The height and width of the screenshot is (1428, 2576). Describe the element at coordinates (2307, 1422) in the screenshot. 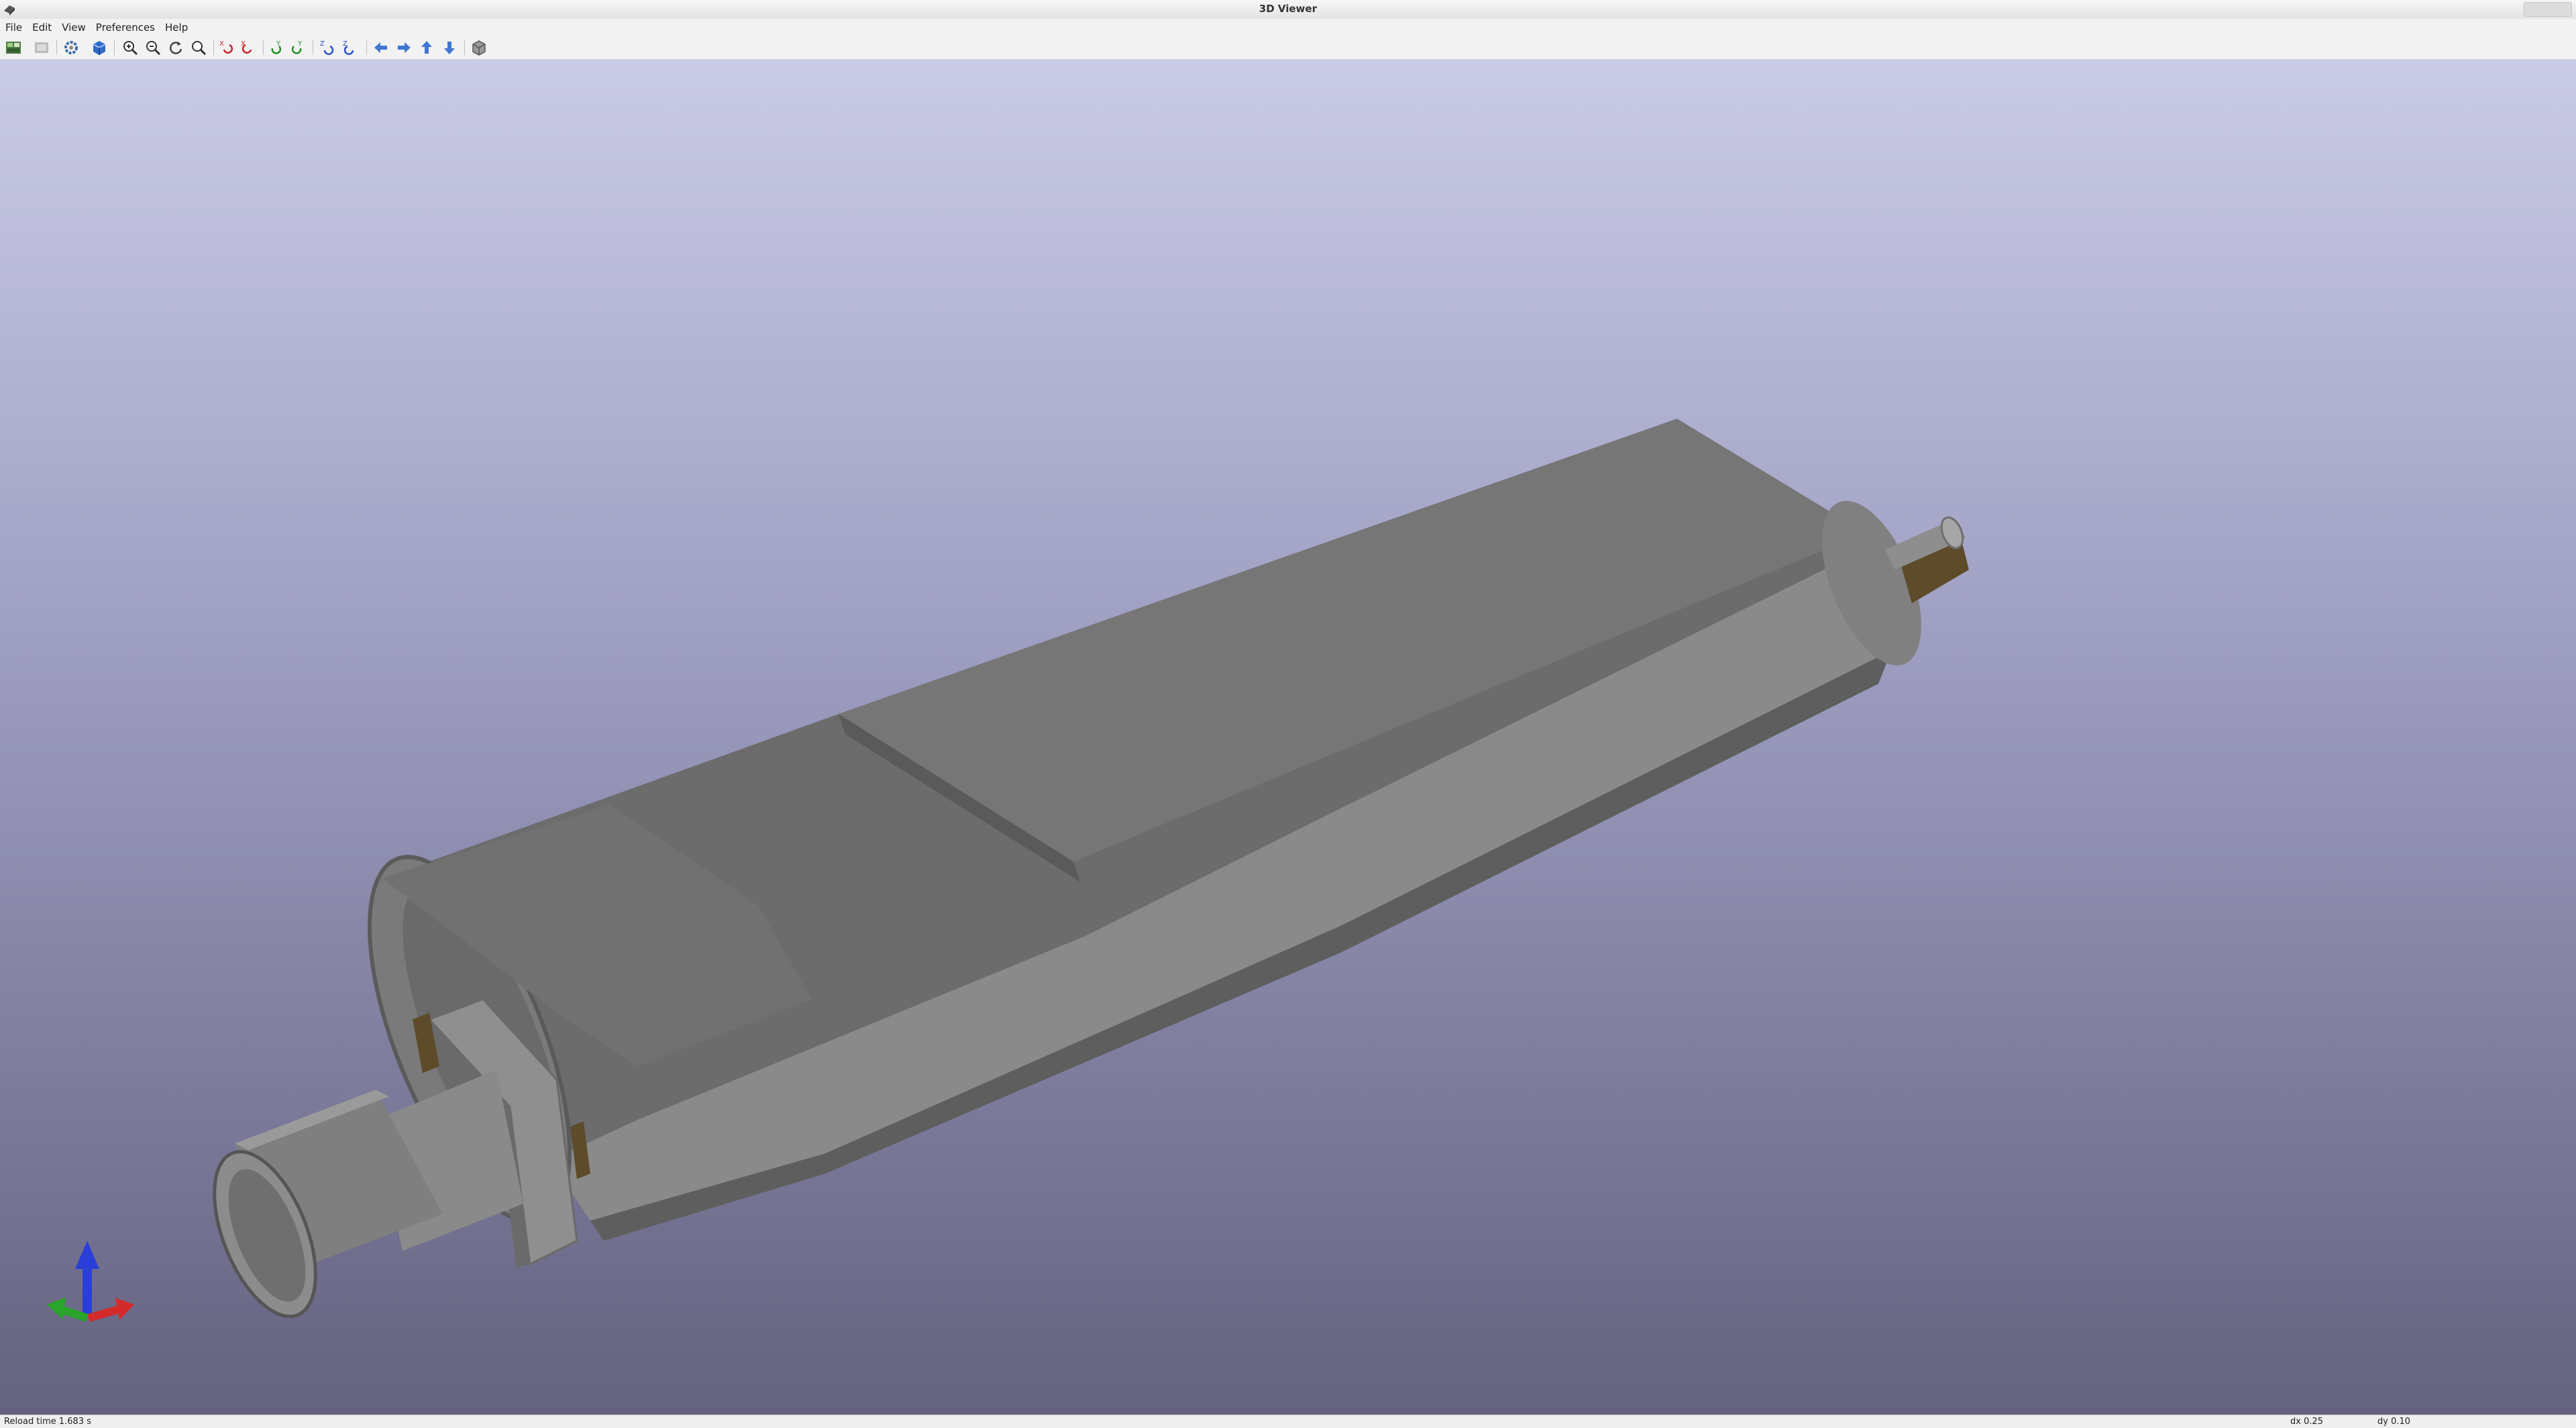

I see `status-dx: dx 0.25` at that location.